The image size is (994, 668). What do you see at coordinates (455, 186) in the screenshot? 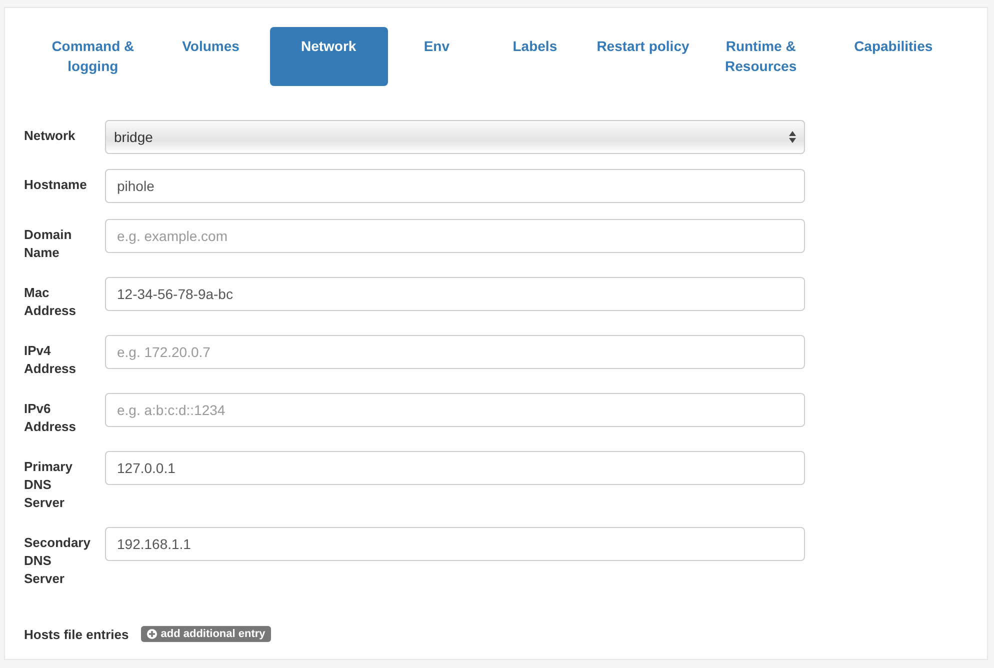
I see `input-field: pihole` at bounding box center [455, 186].